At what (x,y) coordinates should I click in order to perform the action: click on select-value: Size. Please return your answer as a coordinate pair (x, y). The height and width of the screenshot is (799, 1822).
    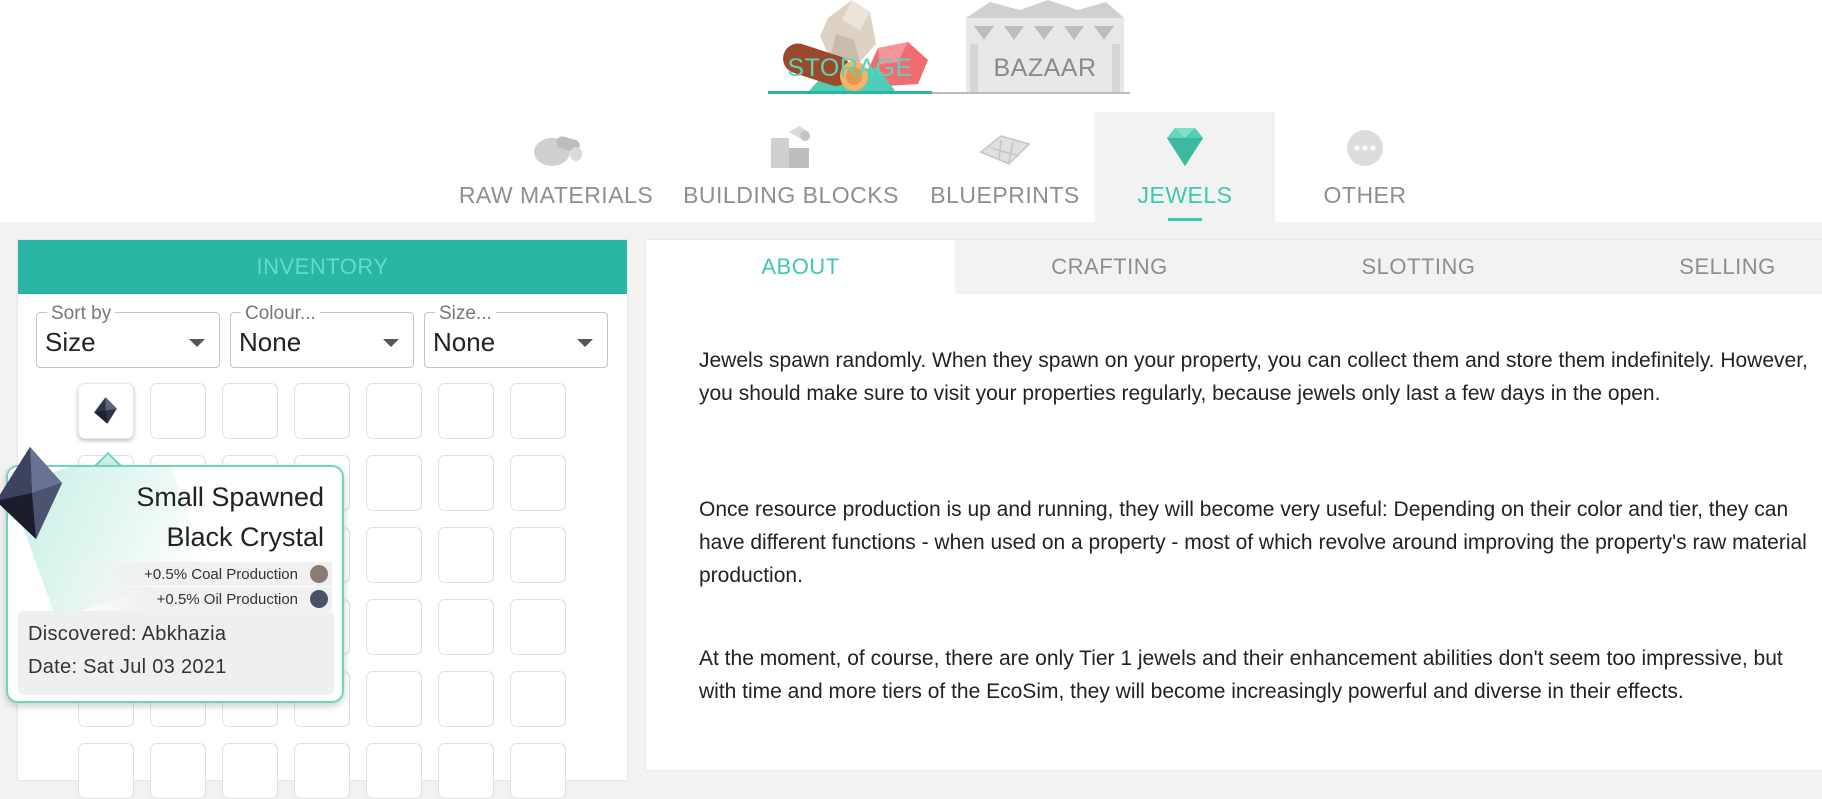
    Looking at the image, I should click on (70, 342).